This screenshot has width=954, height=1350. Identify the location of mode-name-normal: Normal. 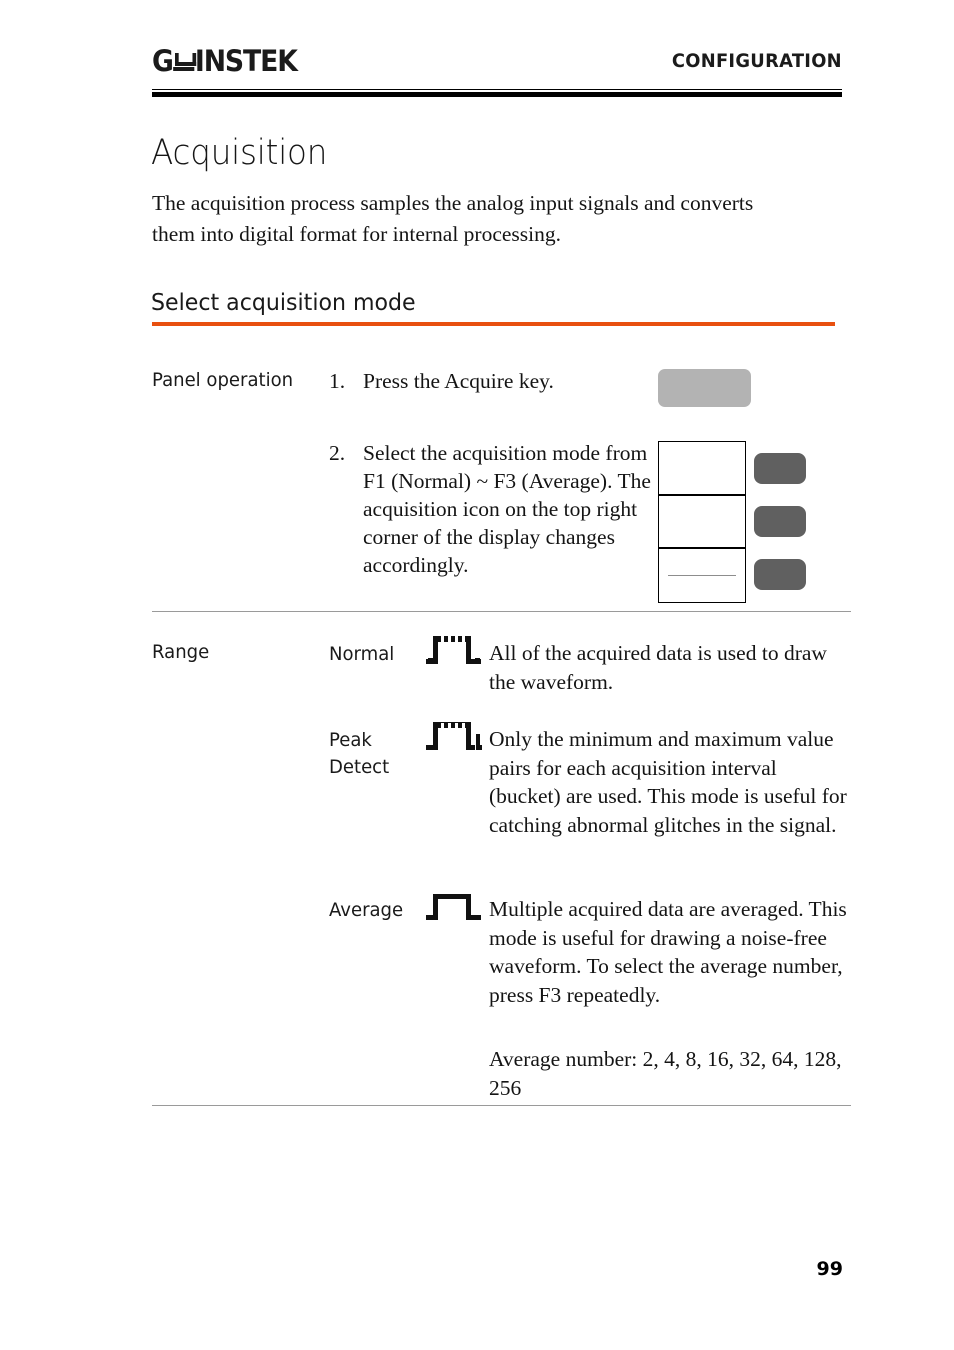
(362, 654).